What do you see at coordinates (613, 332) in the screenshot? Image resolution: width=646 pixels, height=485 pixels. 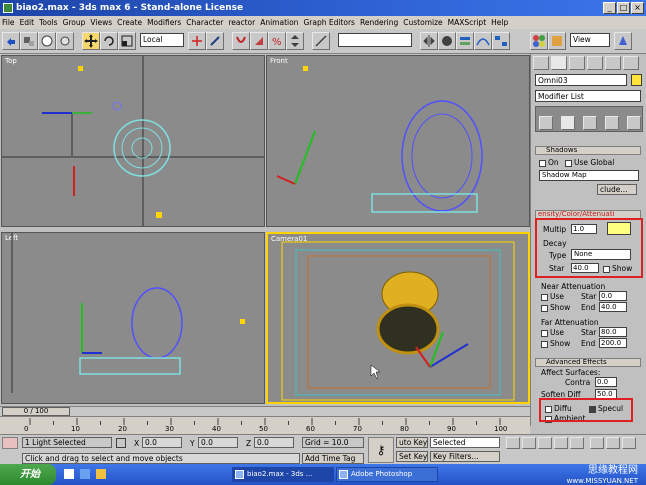 I see `far-start-input: 80.0` at bounding box center [613, 332].